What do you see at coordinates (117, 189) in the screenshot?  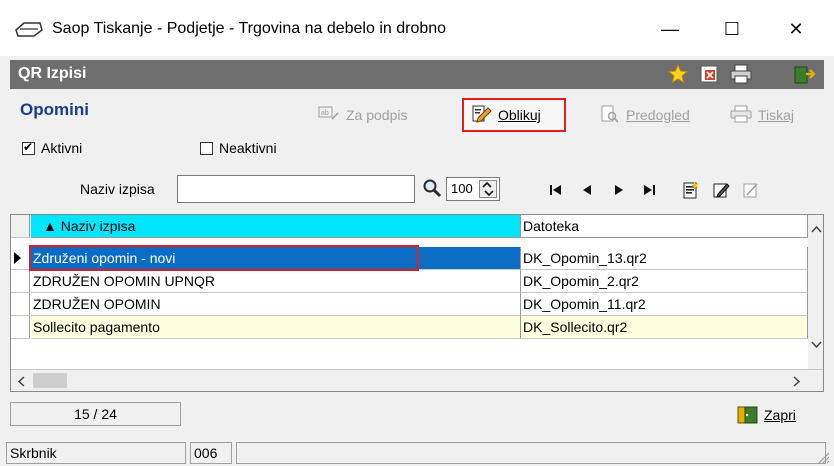 I see `search-label: Naziv izpisa` at bounding box center [117, 189].